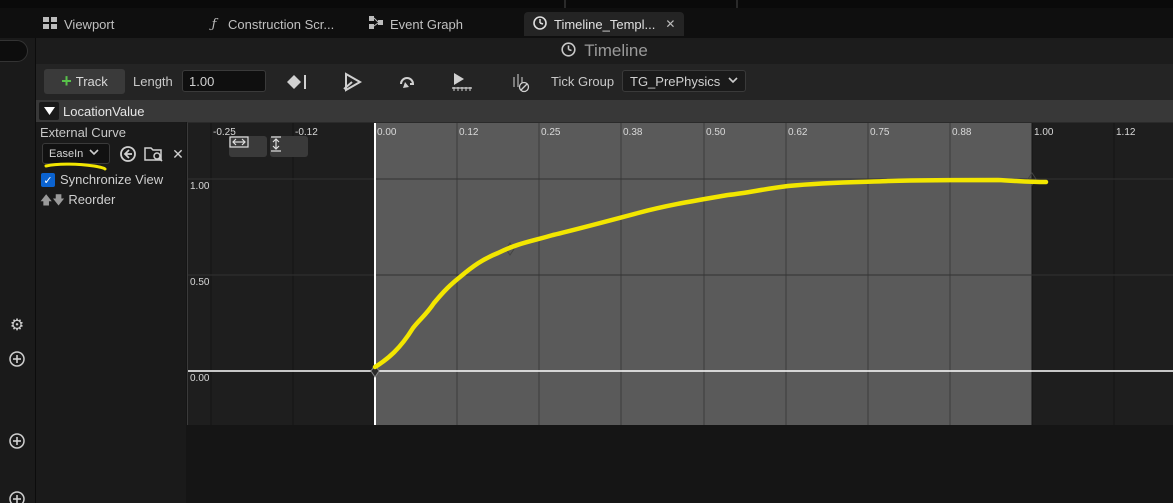 This screenshot has width=1173, height=503. I want to click on tab-event-graph: Event Graph, so click(440, 24).